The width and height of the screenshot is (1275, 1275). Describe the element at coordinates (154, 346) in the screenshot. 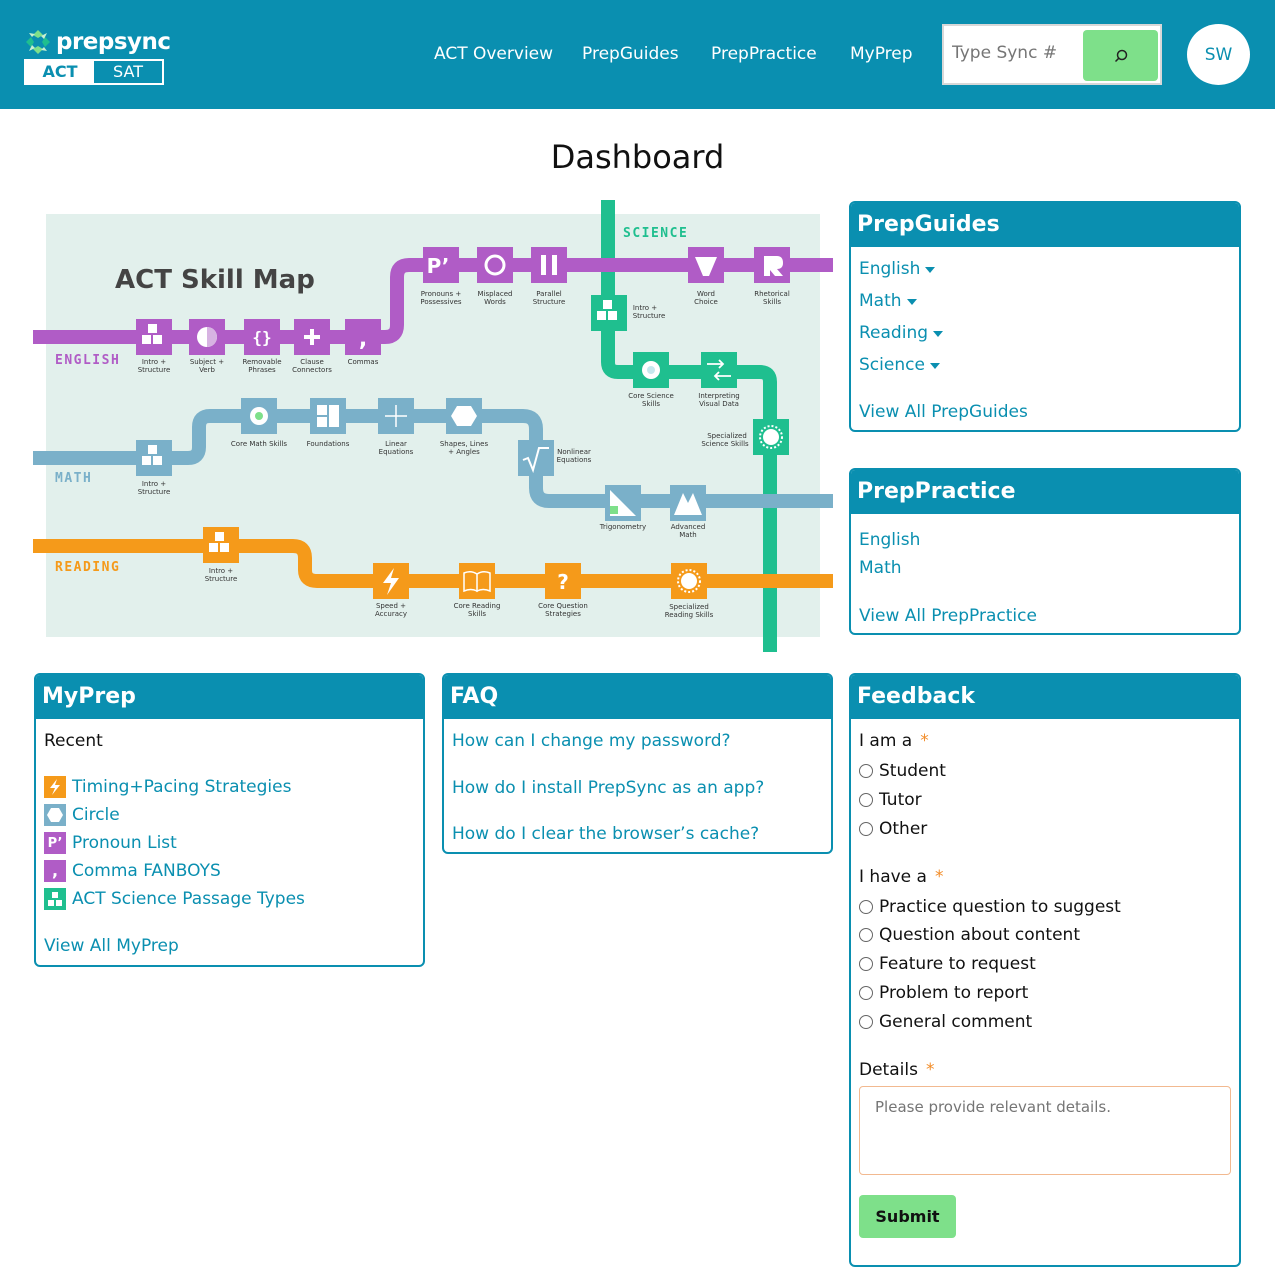

I see `map-node-english-intro: Intro + Structure` at that location.